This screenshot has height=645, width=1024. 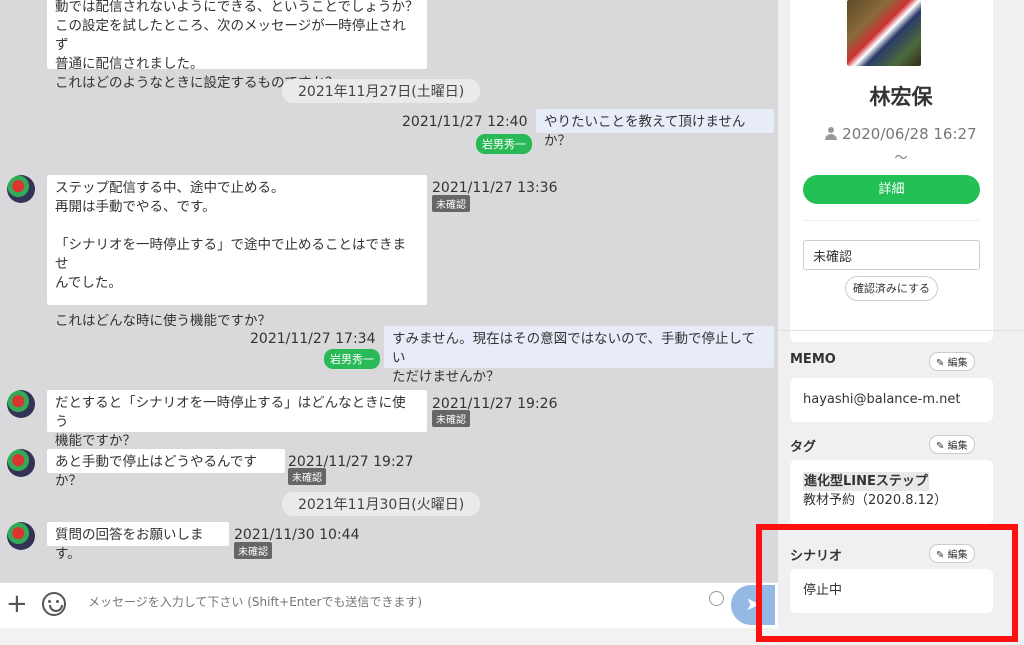 What do you see at coordinates (381, 91) in the screenshot?
I see `date-divider: 2021年11月27日(土曜日)` at bounding box center [381, 91].